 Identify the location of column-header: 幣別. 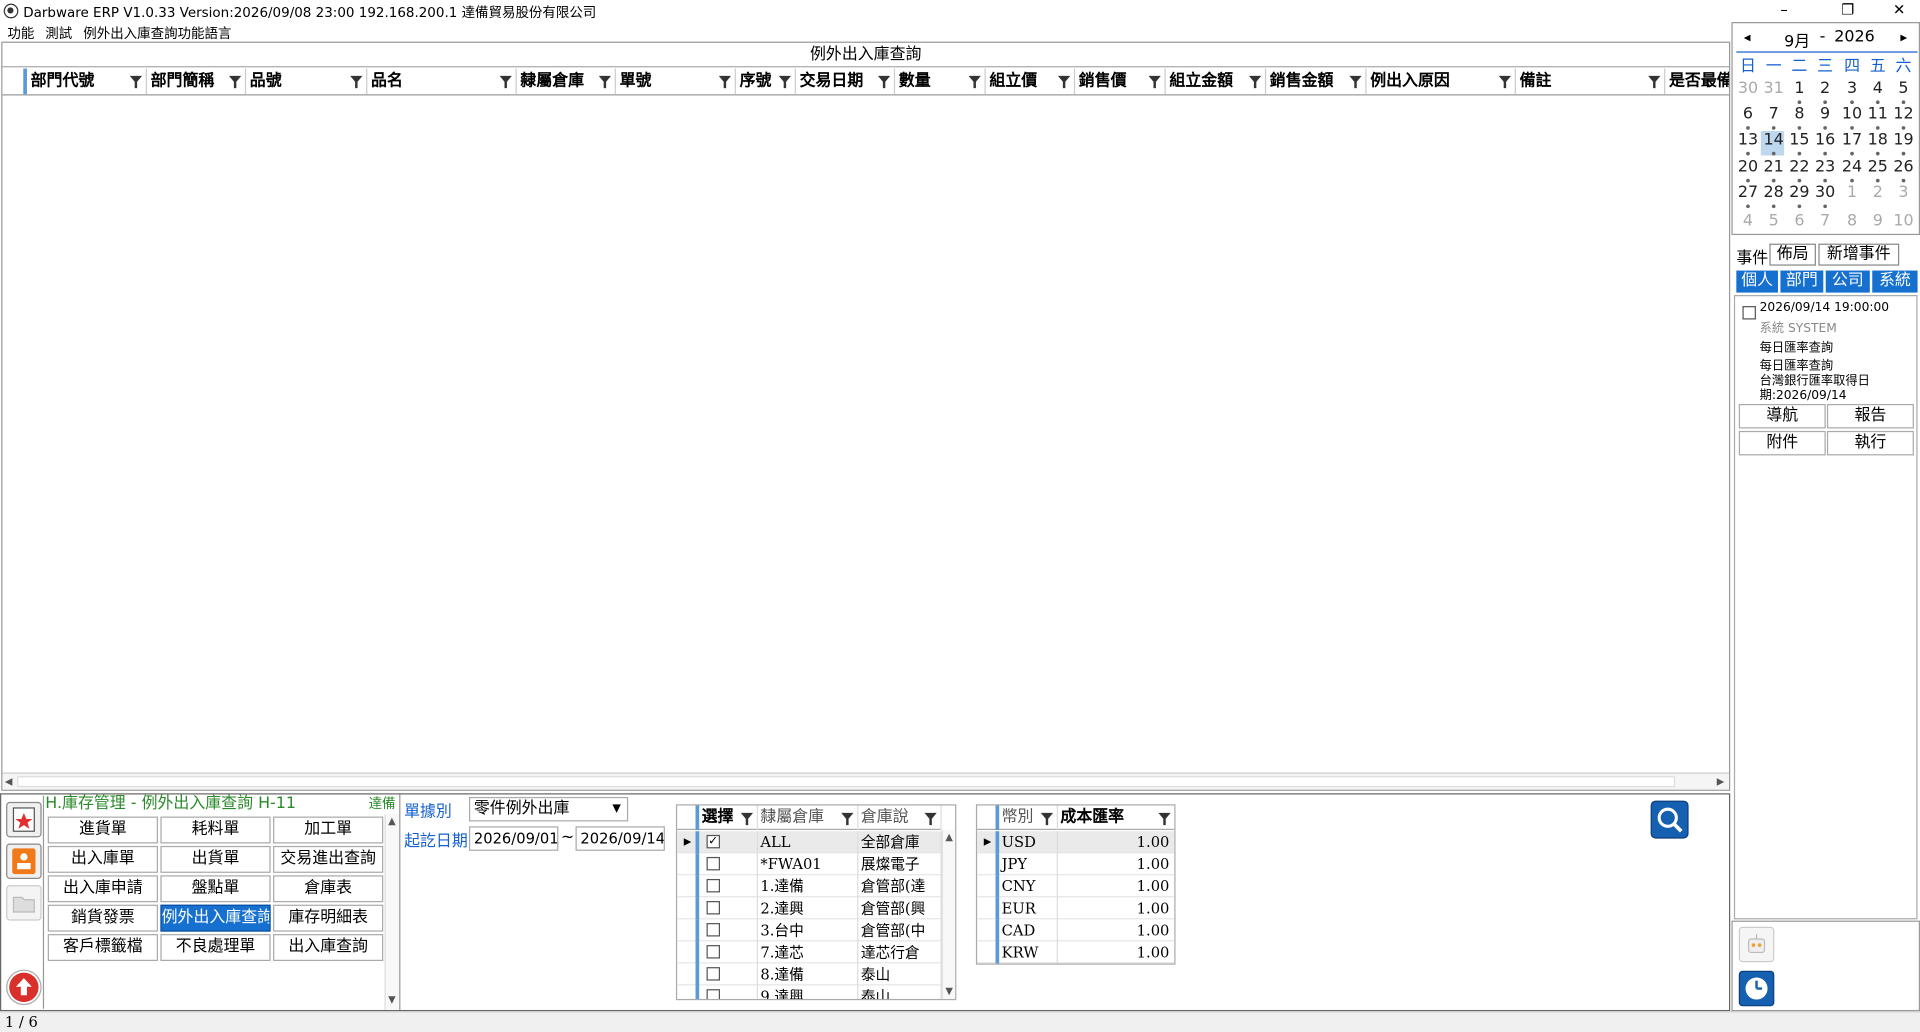
(1028, 818).